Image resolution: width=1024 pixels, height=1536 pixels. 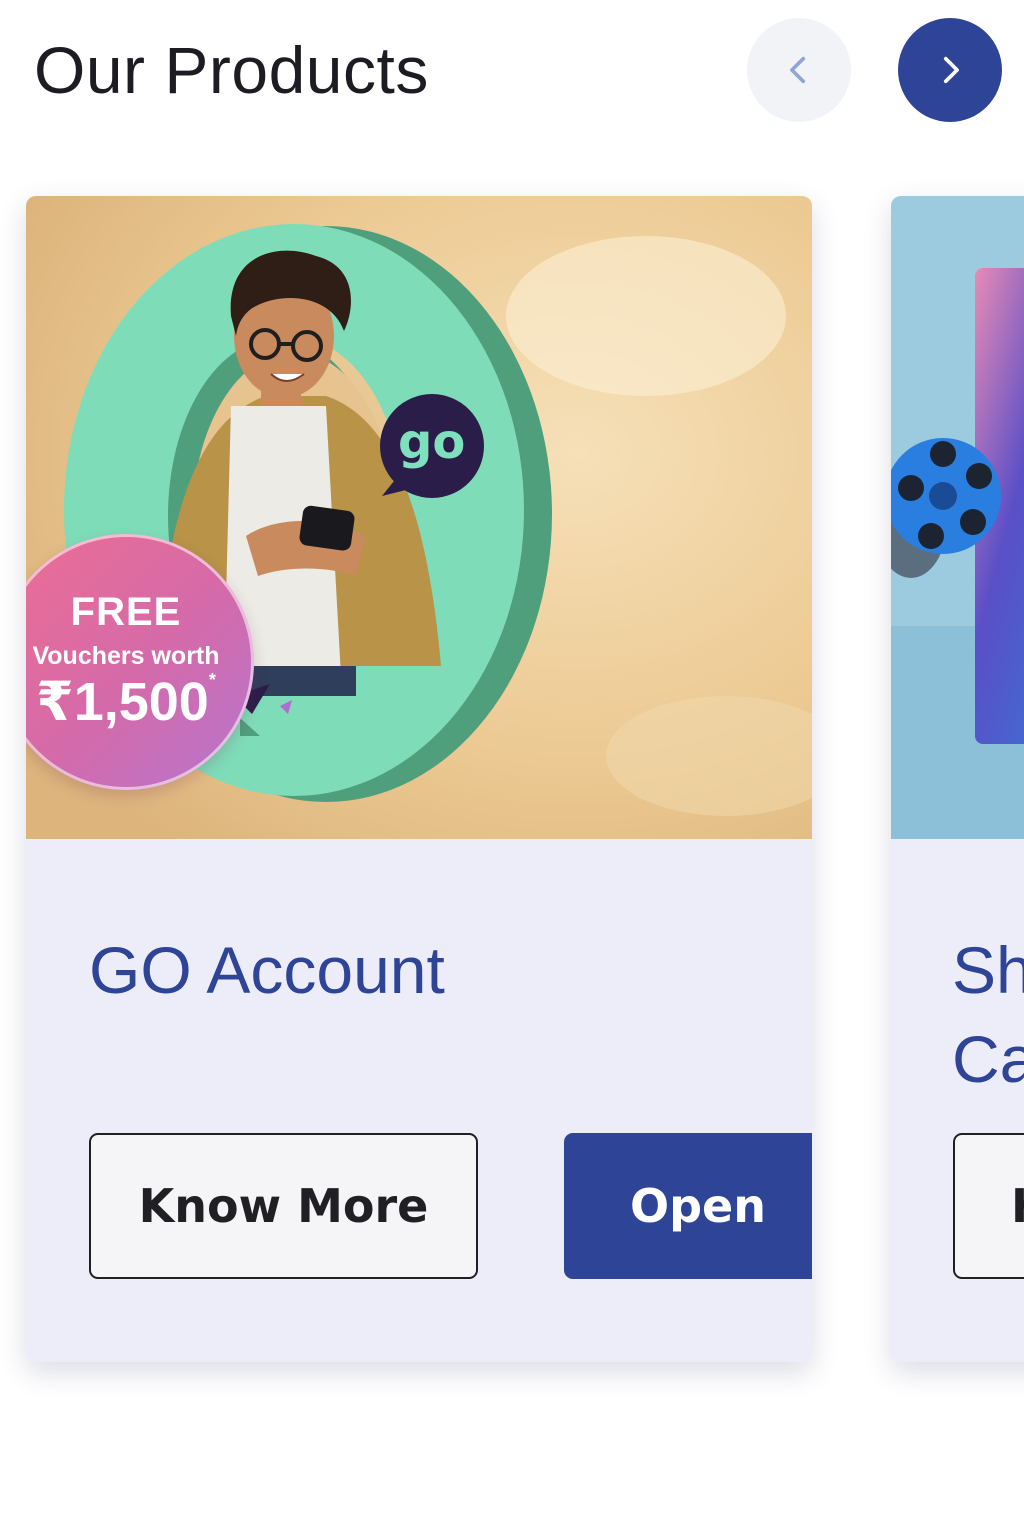 I want to click on carousel-next-button, so click(x=950, y=70).